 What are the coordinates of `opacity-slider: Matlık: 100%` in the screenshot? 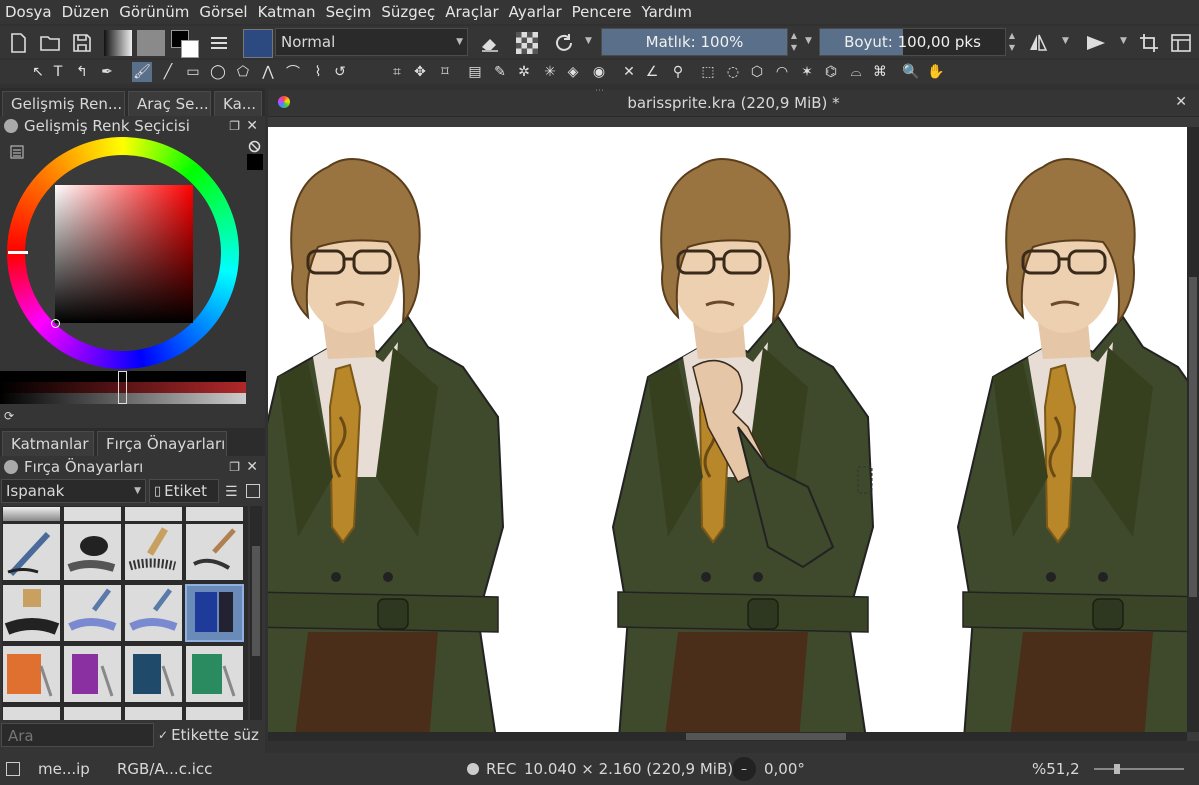 It's located at (694, 42).